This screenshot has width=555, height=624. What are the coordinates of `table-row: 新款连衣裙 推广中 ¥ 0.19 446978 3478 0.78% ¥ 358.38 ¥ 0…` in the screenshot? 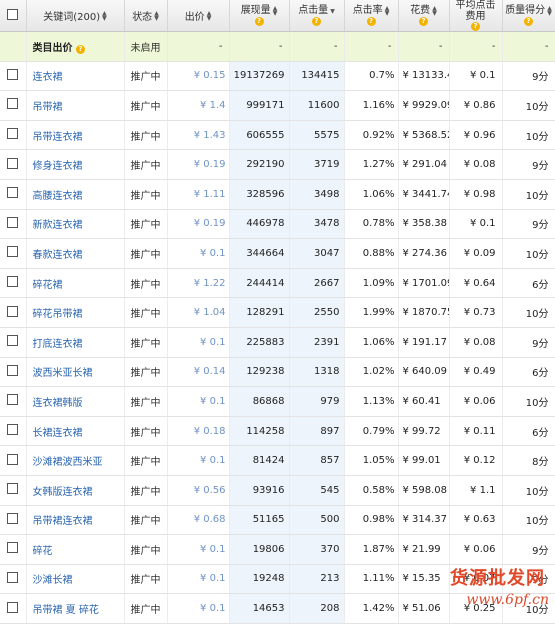 It's located at (277, 224).